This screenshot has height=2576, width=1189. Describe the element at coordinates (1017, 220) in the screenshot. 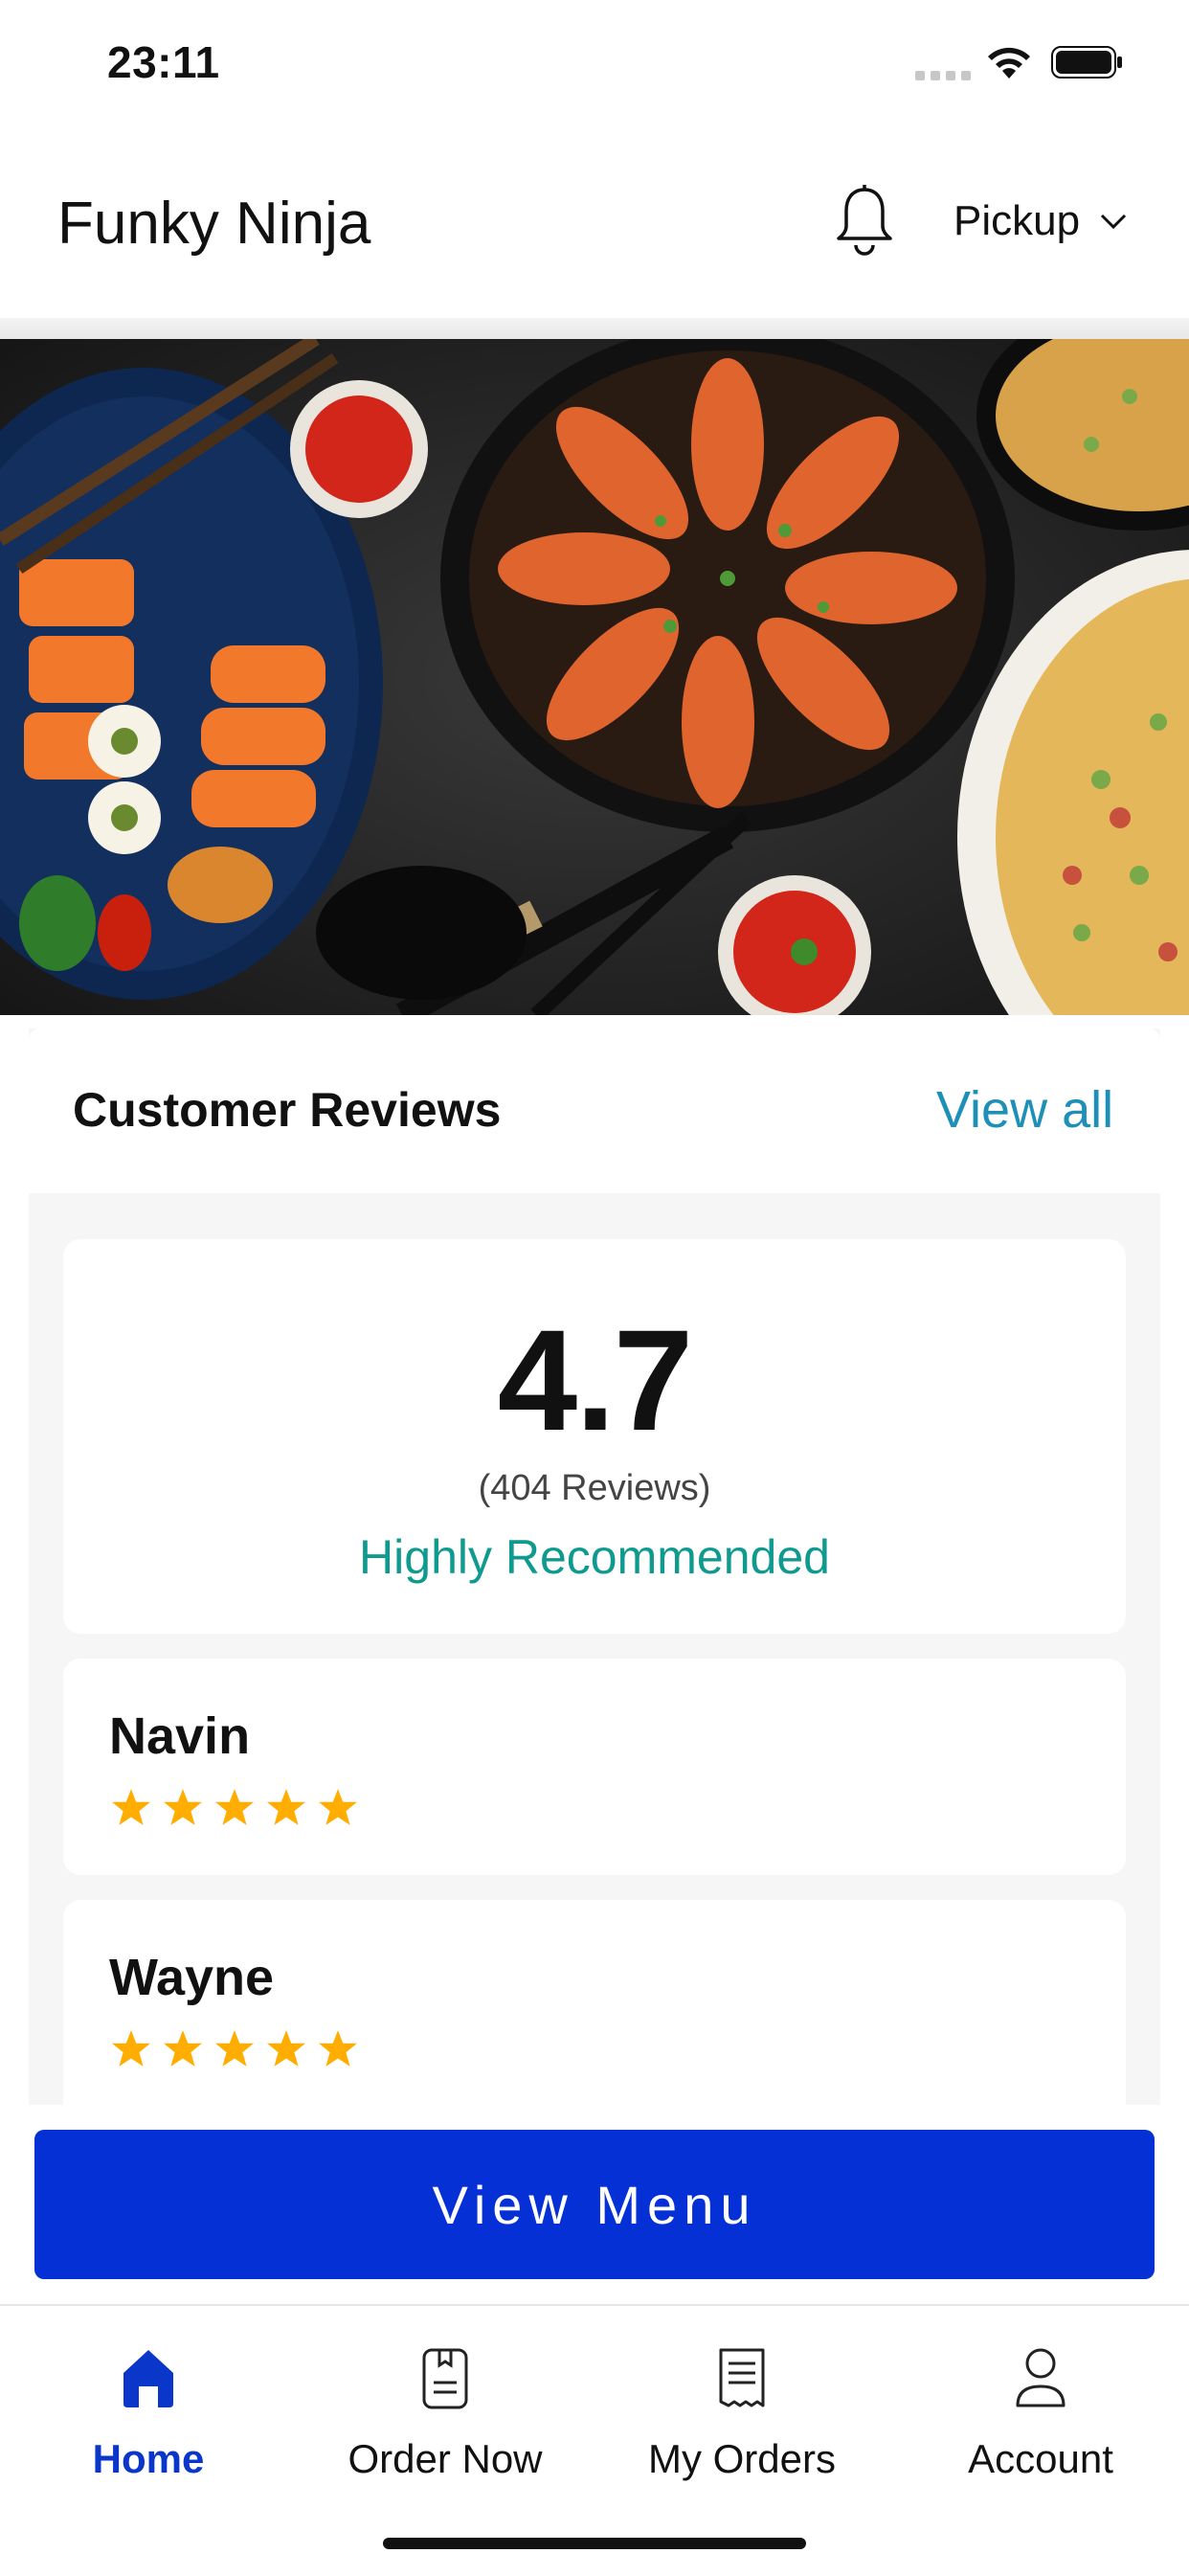

I see `order-mode-label: Pickup` at that location.